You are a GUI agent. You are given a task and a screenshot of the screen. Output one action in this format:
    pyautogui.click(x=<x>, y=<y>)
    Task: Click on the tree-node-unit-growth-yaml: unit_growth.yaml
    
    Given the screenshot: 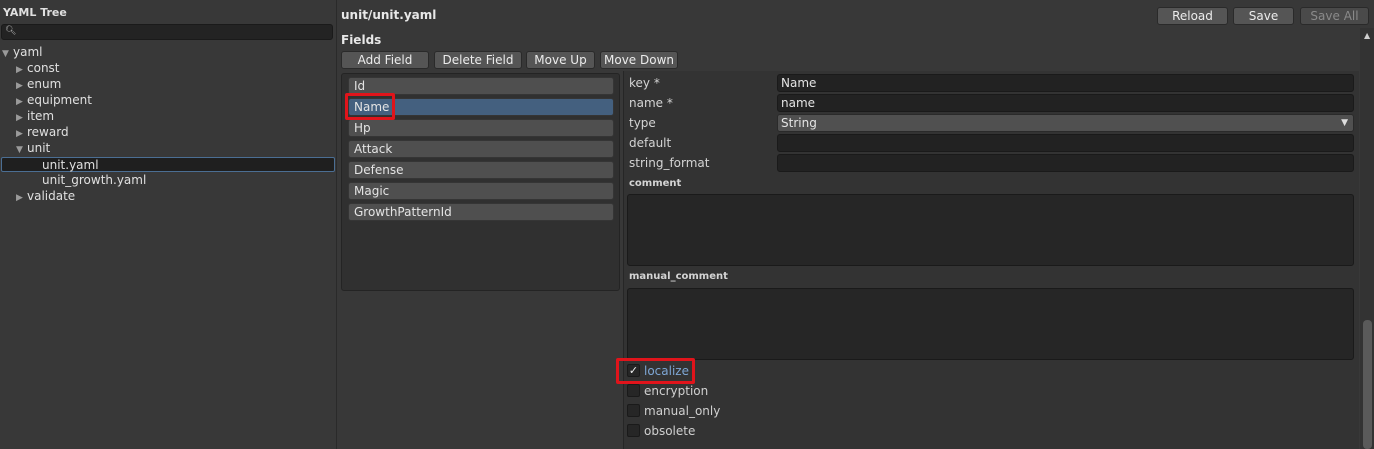 What is the action you would take?
    pyautogui.click(x=94, y=180)
    